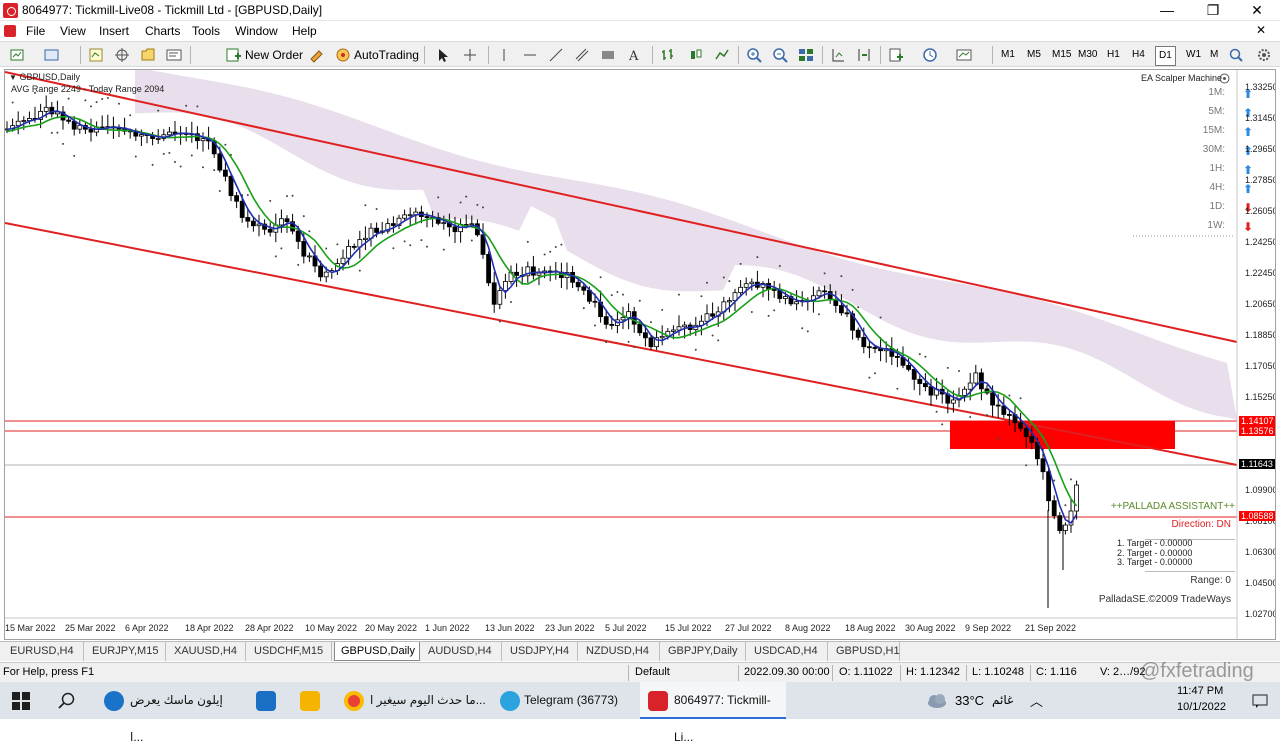 Image resolution: width=1280 pixels, height=756 pixels. I want to click on supply-zone-rectangle, so click(1062, 435).